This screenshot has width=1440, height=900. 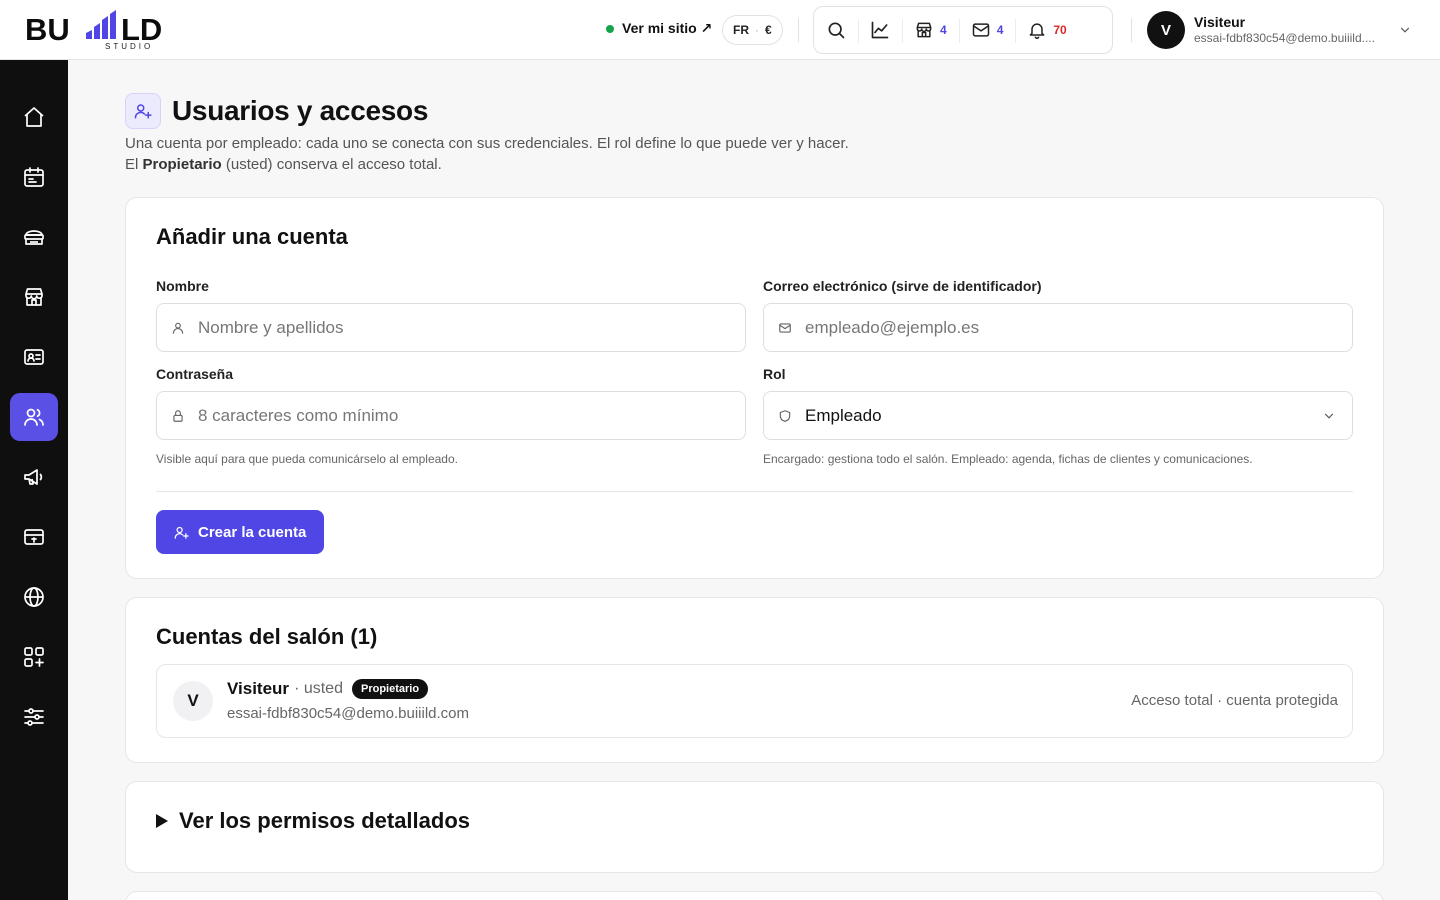 What do you see at coordinates (178, 415) in the screenshot?
I see `lock-icon` at bounding box center [178, 415].